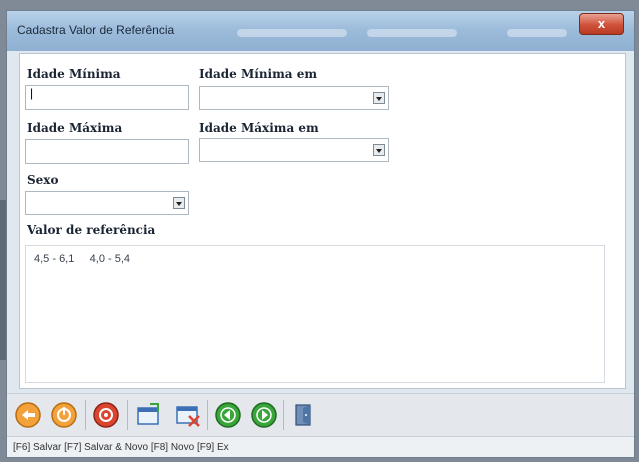 The height and width of the screenshot is (462, 639). Describe the element at coordinates (259, 128) in the screenshot. I see `idade-maxima-em-label: Idade Máxima em` at that location.